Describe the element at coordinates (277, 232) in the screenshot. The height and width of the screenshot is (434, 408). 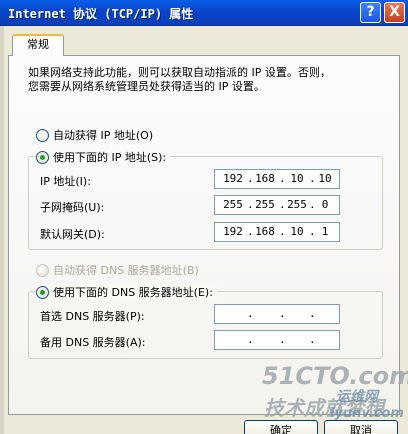
I see `default-gateway-input: 192. 168. 10. 1` at that location.